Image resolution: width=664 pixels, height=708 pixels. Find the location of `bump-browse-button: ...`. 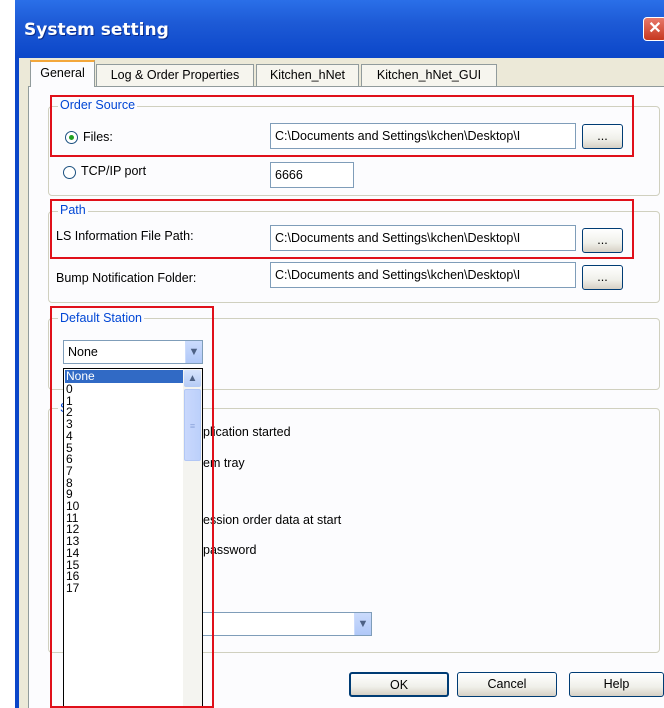

bump-browse-button: ... is located at coordinates (602, 277).